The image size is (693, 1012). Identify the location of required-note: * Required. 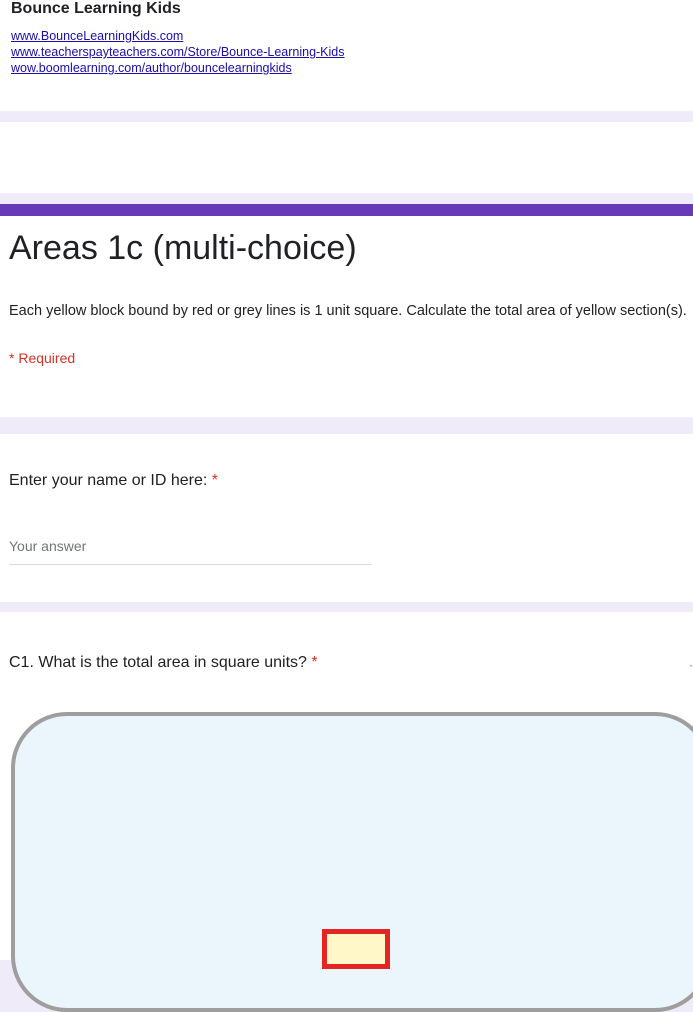
(42, 358).